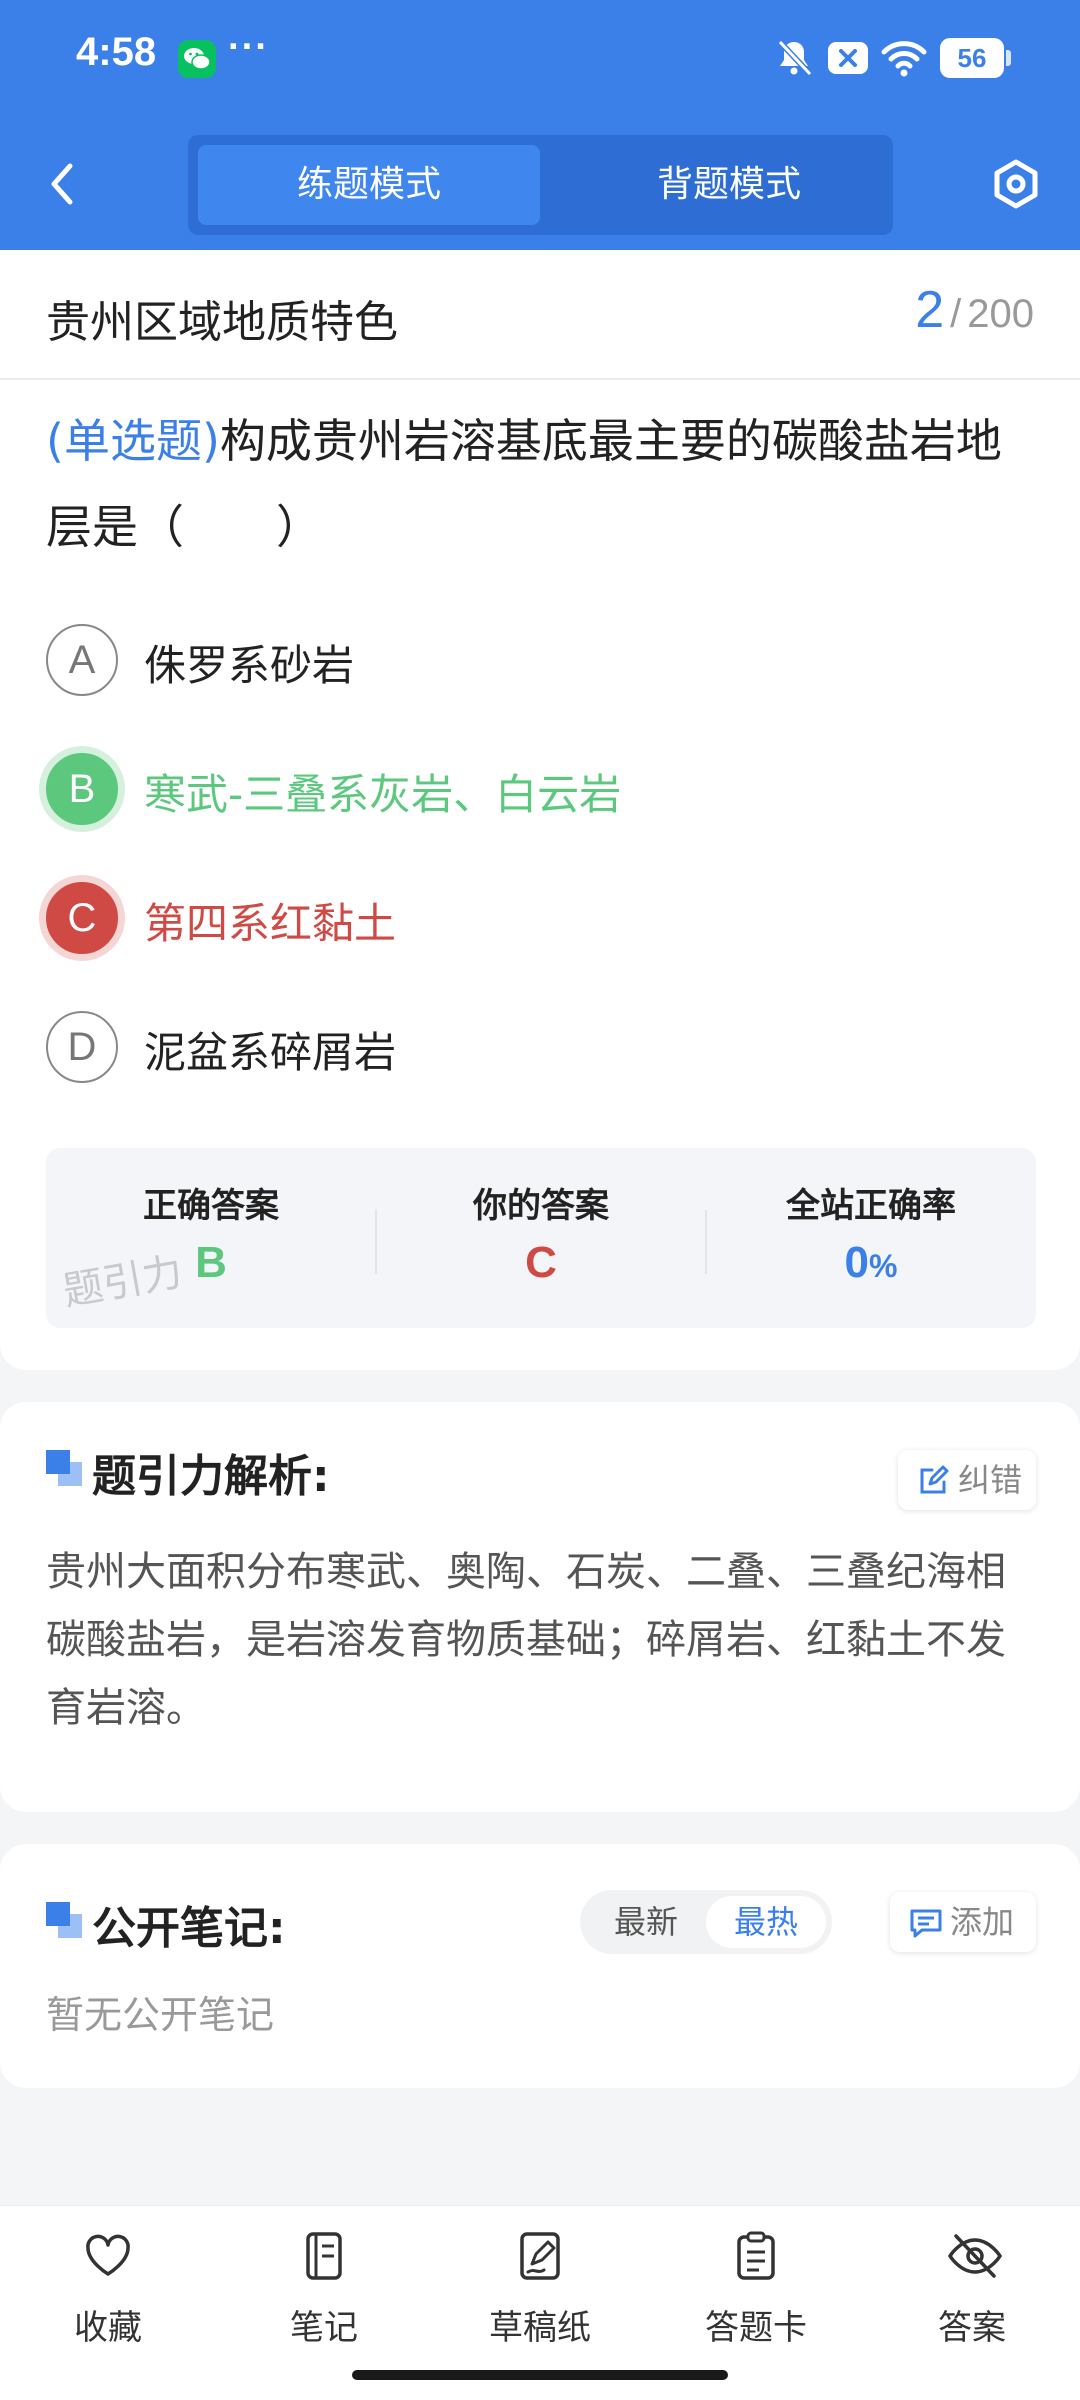 The image size is (1080, 2400). Describe the element at coordinates (975, 2256) in the screenshot. I see `eye-off-icon` at that location.